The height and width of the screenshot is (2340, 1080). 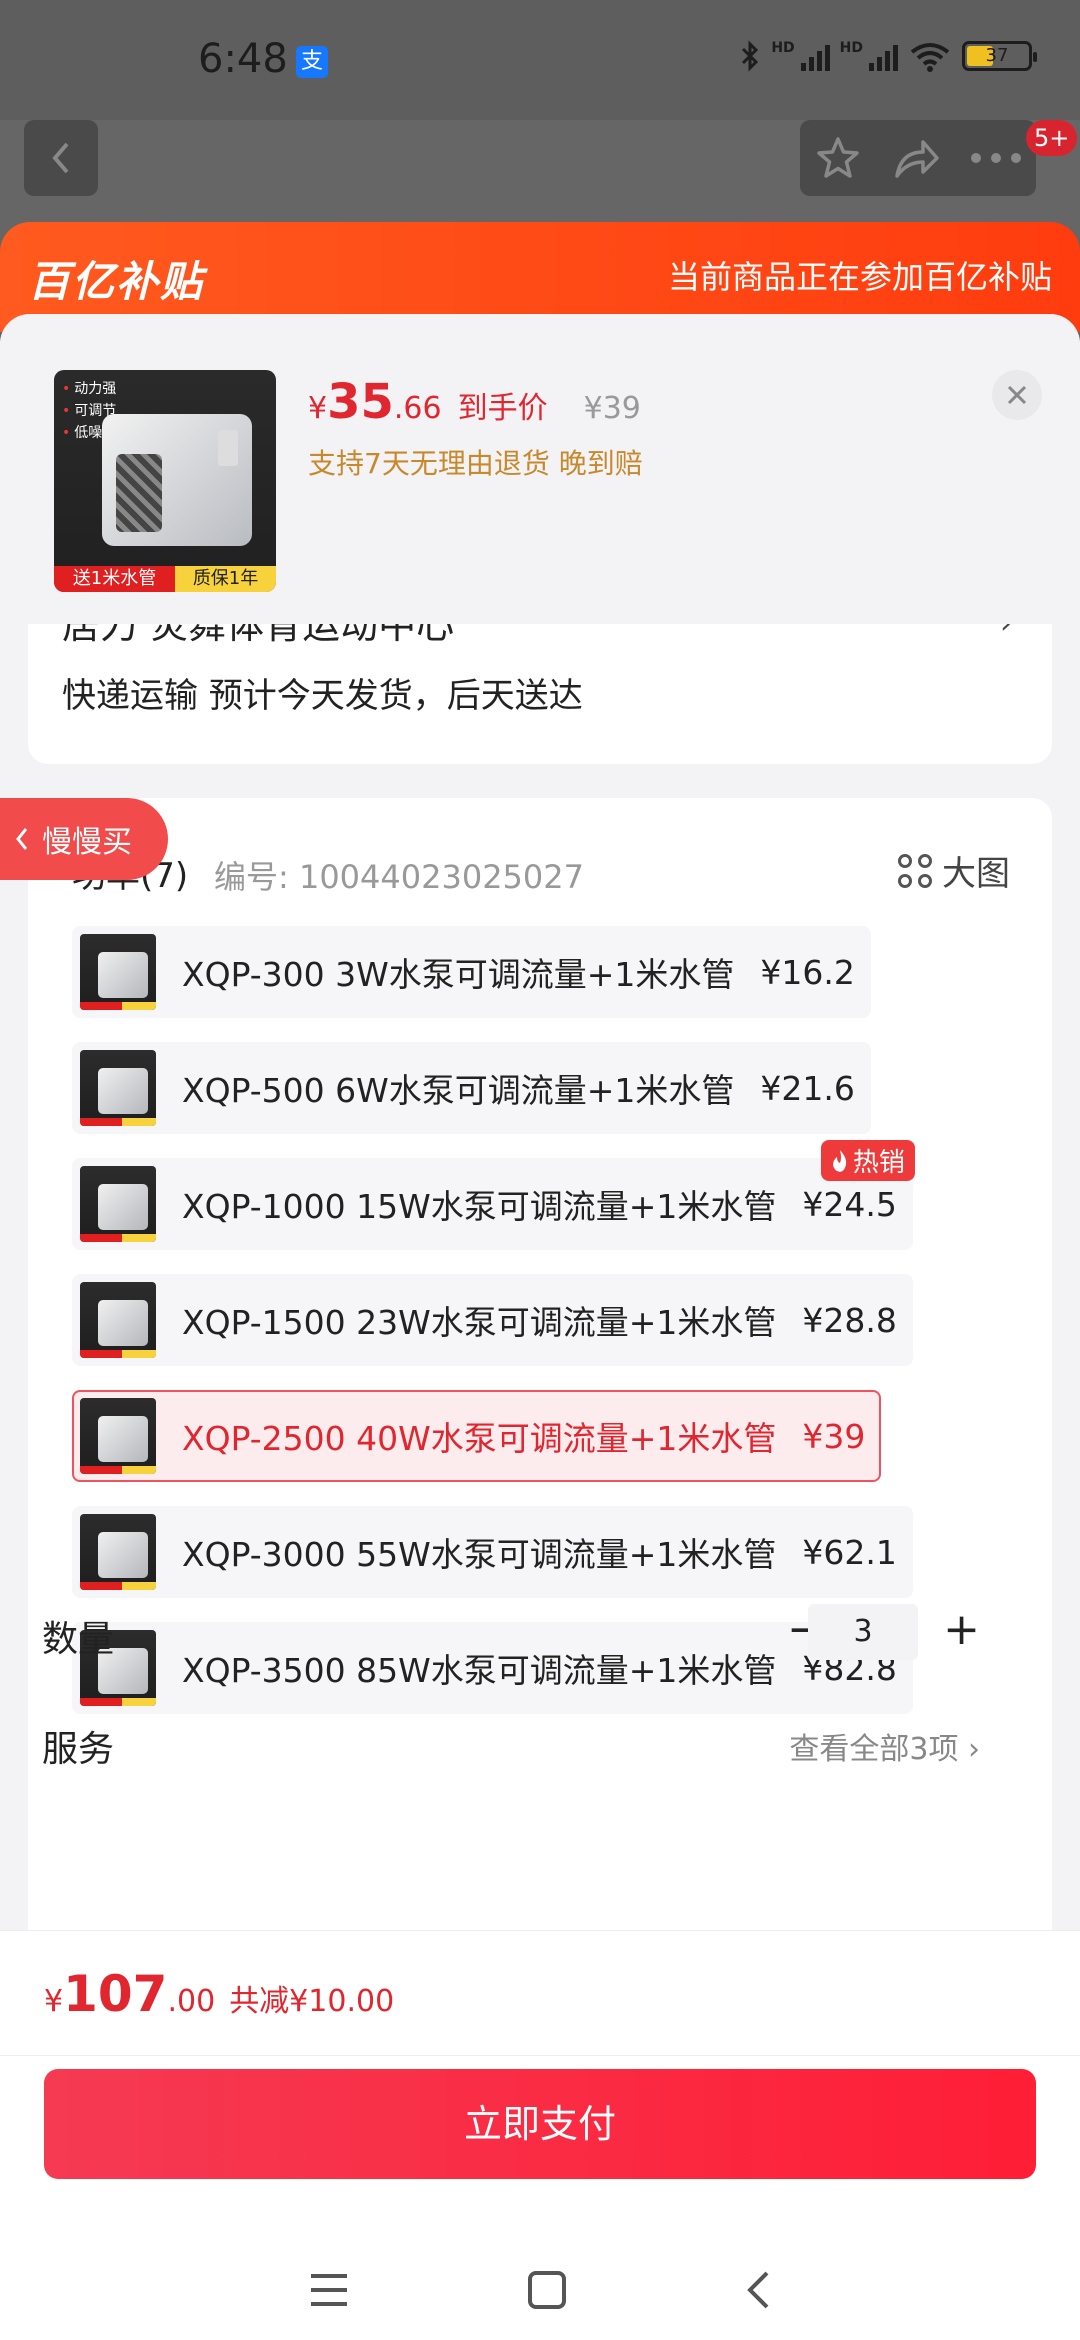 I want to click on menu-icon, so click(x=329, y=2290).